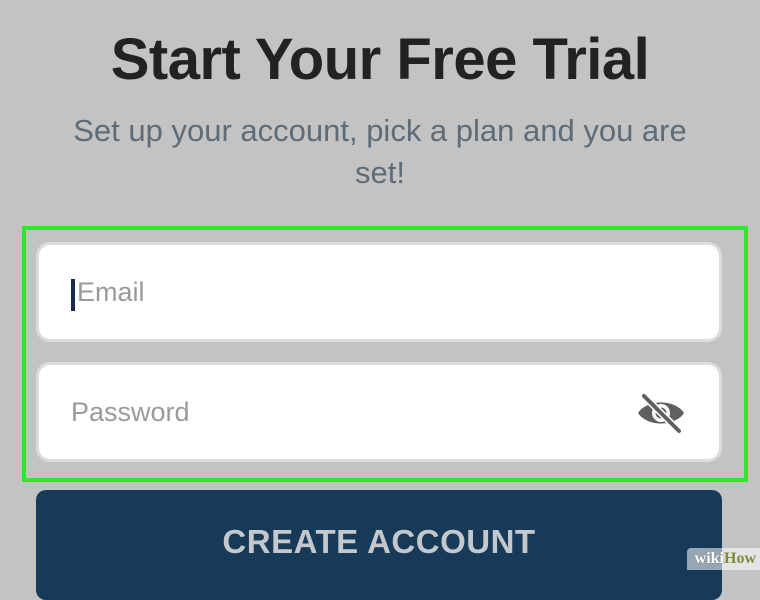  What do you see at coordinates (723, 559) in the screenshot?
I see `watermark: wikiHow` at bounding box center [723, 559].